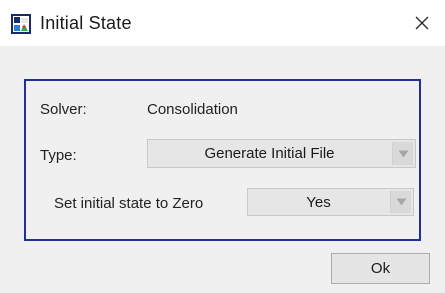 The width and height of the screenshot is (445, 293). What do you see at coordinates (269, 153) in the screenshot?
I see `type-dropdown-value: Generate Initial File` at bounding box center [269, 153].